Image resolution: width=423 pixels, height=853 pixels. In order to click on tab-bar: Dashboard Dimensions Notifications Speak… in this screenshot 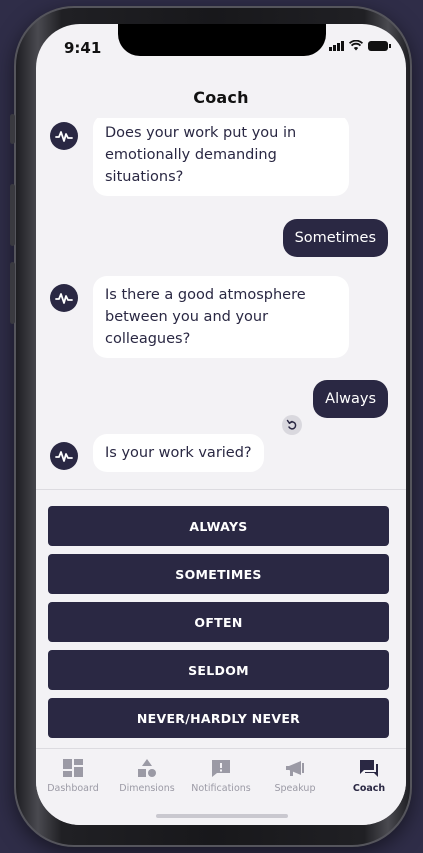, I will do `click(221, 786)`.